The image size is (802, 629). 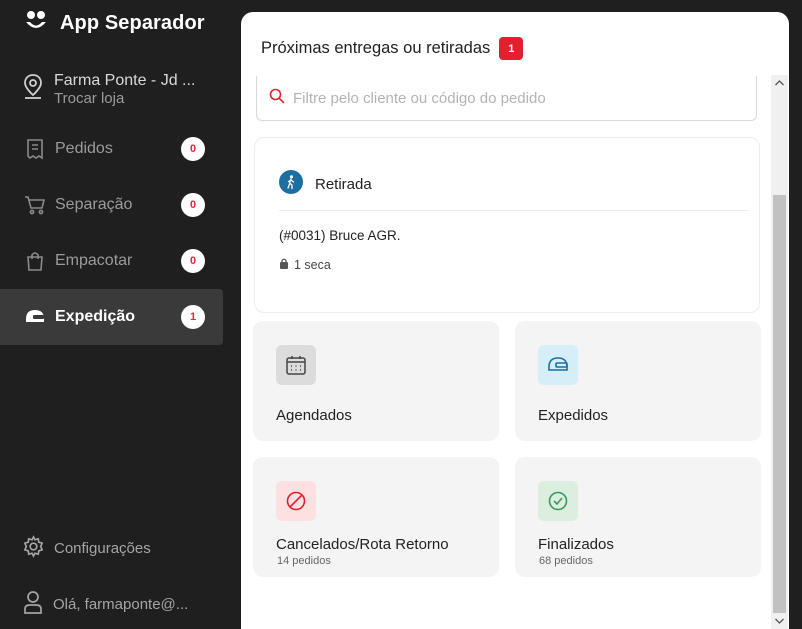 I want to click on separacao-count-badge: 0, so click(x=193, y=205).